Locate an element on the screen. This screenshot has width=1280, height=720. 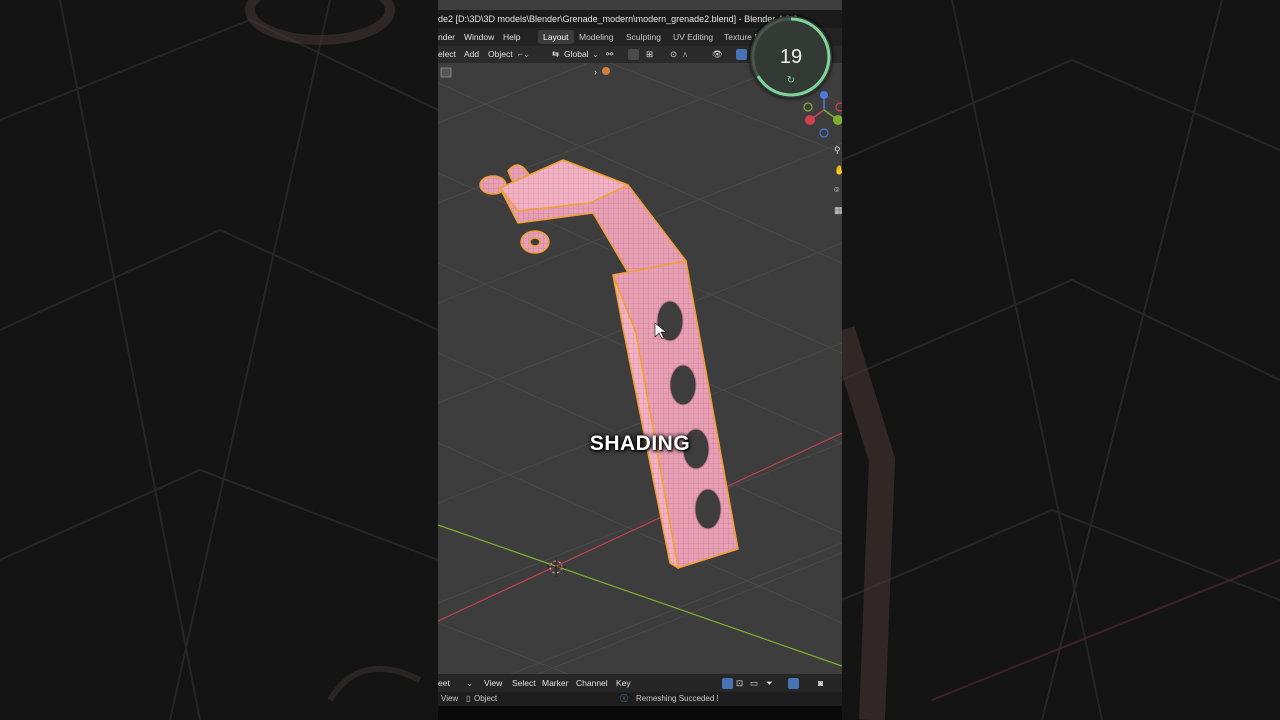
pivot-icon: ⚯ is located at coordinates (609, 54).